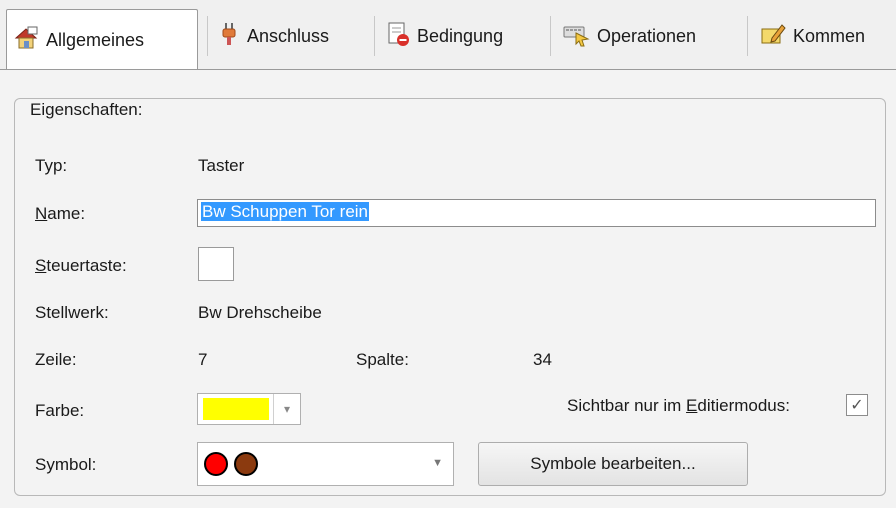 The height and width of the screenshot is (508, 896). What do you see at coordinates (203, 359) in the screenshot?
I see `zeile-value: 7` at bounding box center [203, 359].